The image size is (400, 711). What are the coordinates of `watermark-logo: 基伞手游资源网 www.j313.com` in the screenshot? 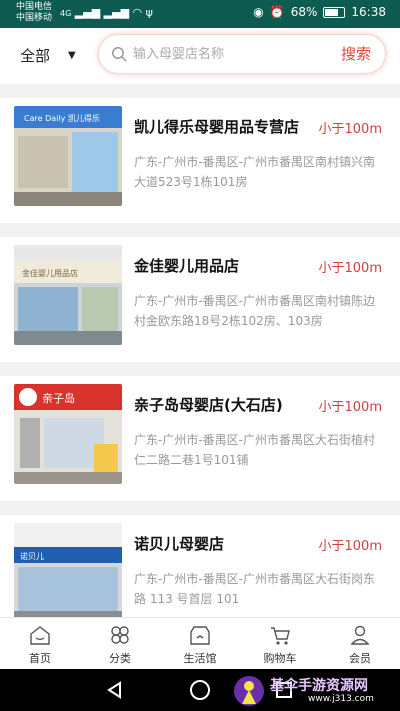 It's located at (314, 691).